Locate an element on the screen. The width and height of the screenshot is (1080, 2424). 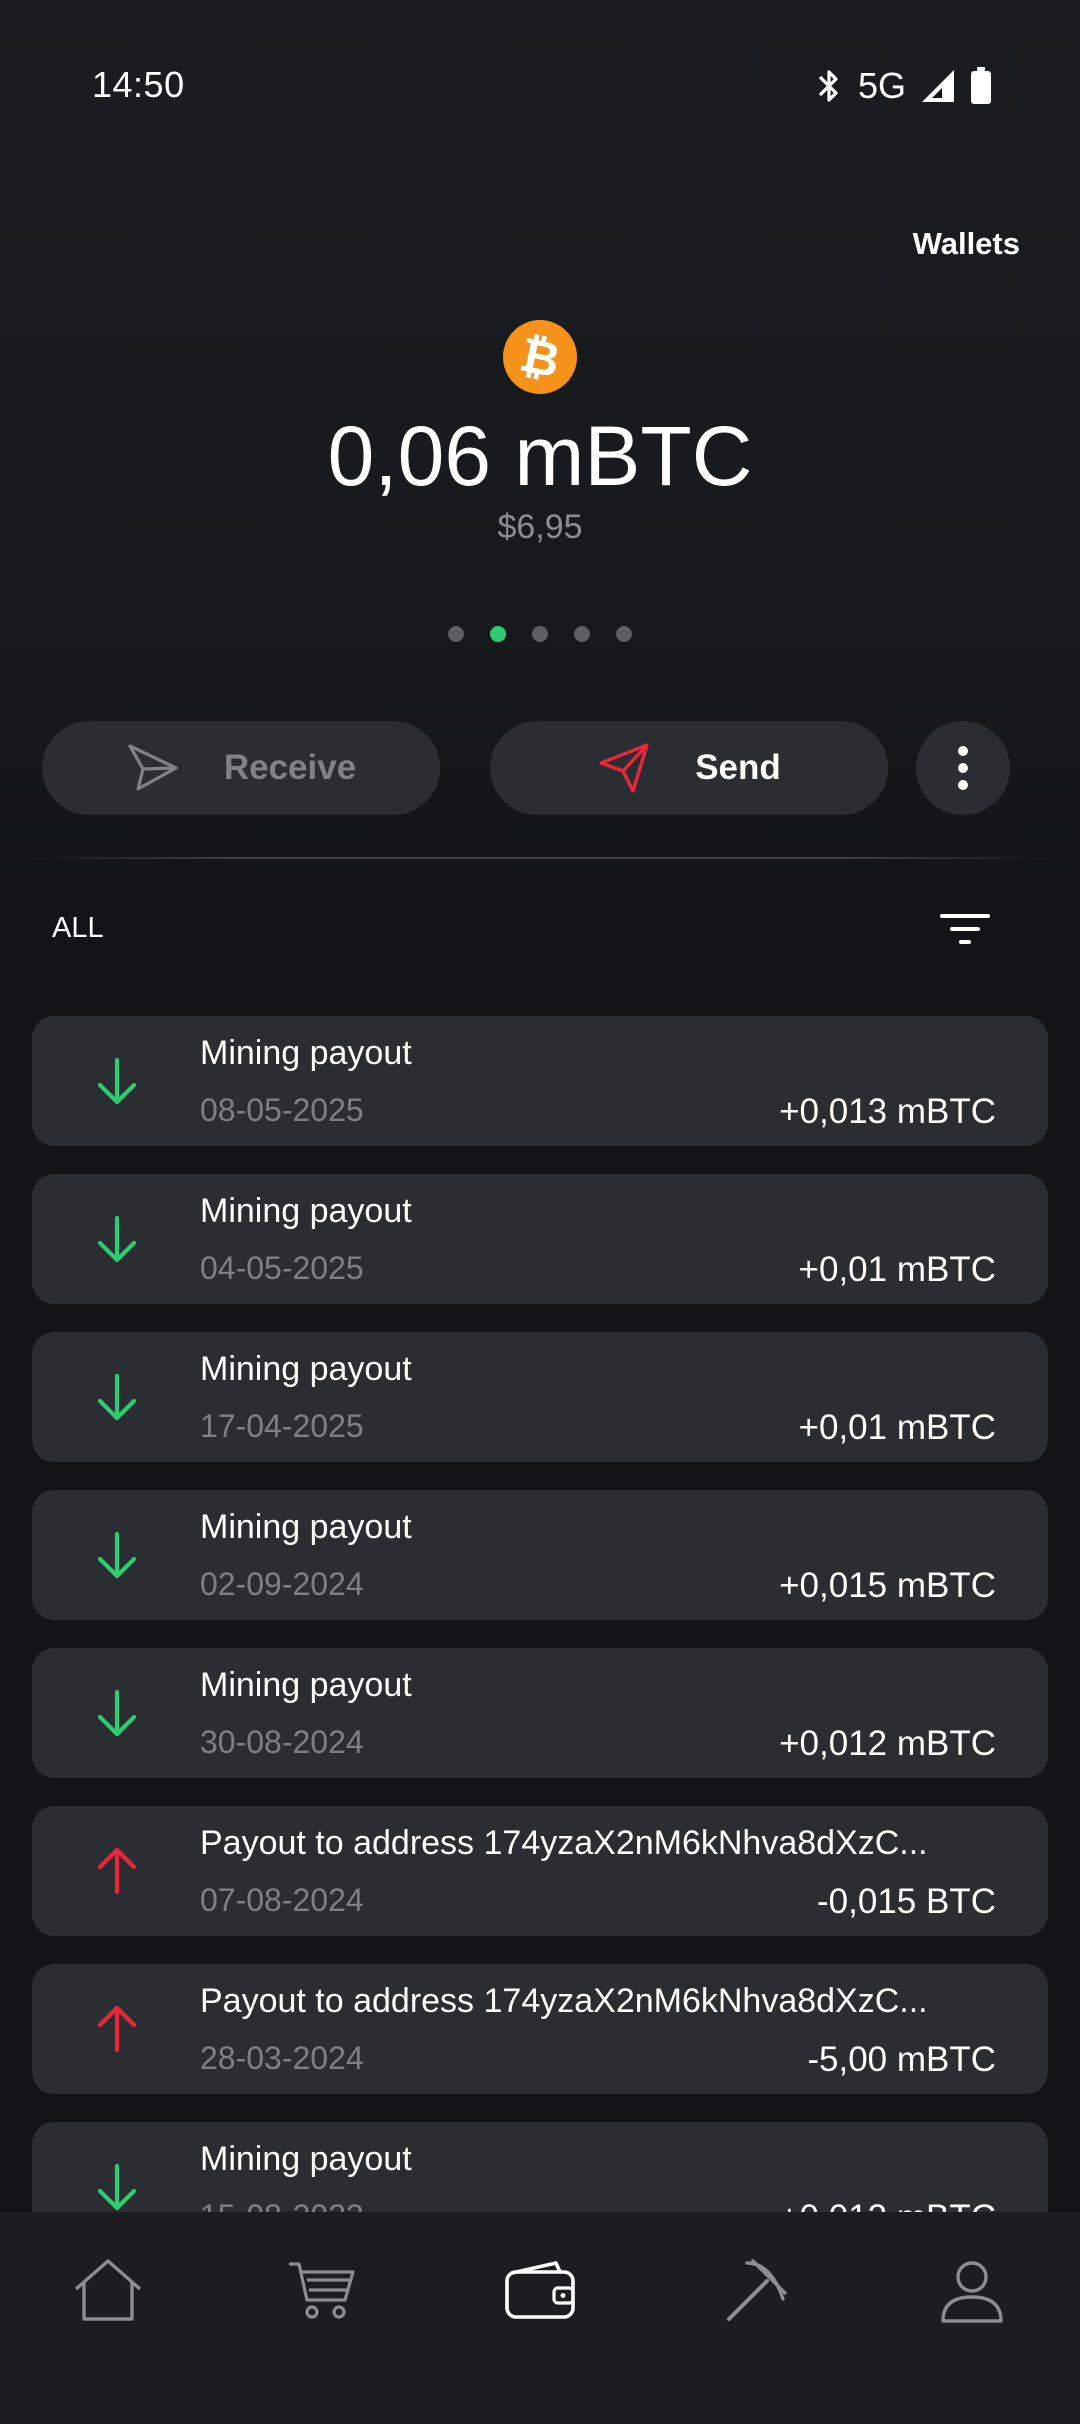
profile-icon is located at coordinates (972, 2292).